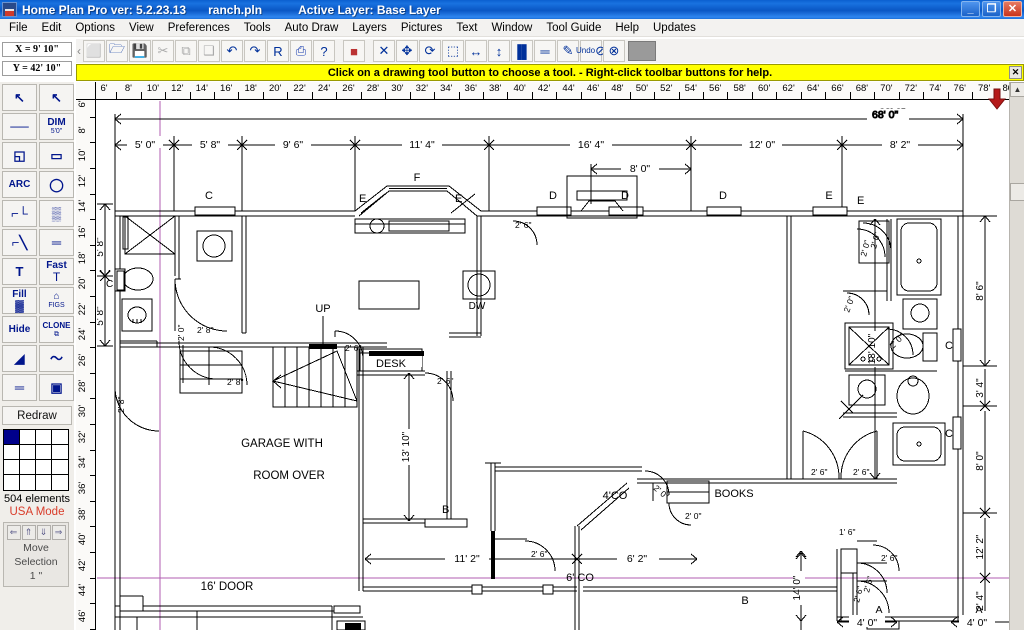 This screenshot has height=630, width=1024. Describe the element at coordinates (511, 28) in the screenshot. I see `menu-item-window: Window` at that location.